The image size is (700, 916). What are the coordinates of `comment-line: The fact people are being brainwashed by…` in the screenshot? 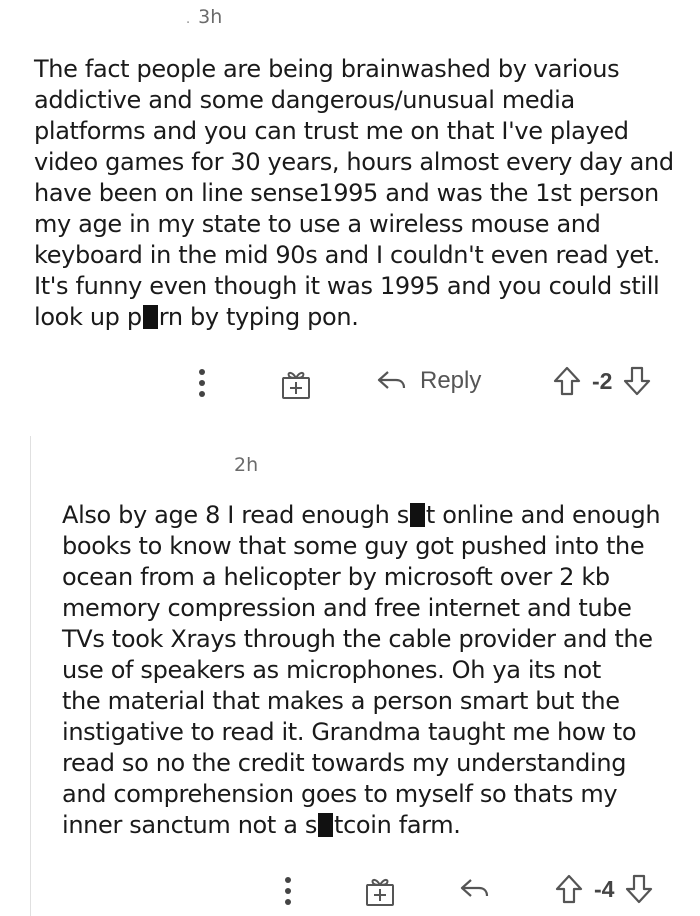 It's located at (327, 69).